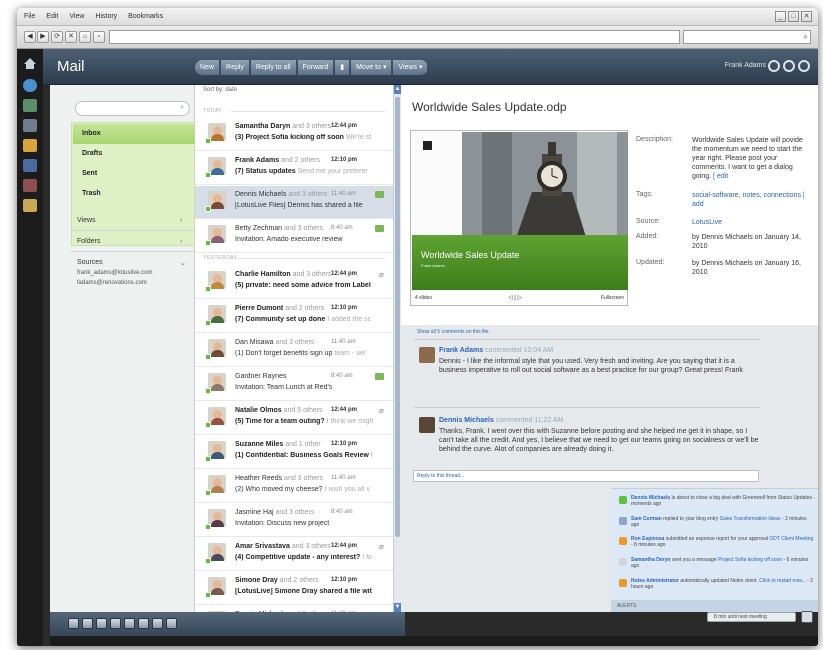 The width and height of the screenshot is (823, 650). I want to click on calendar-icon, so click(30, 105).